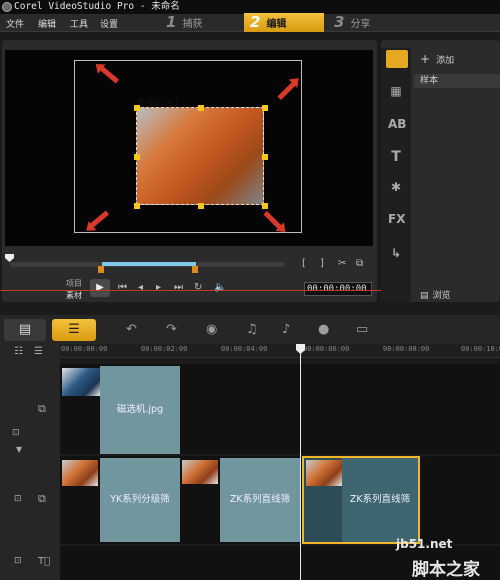  What do you see at coordinates (74, 295) in the screenshot?
I see `mode-clip: 素材` at bounding box center [74, 295].